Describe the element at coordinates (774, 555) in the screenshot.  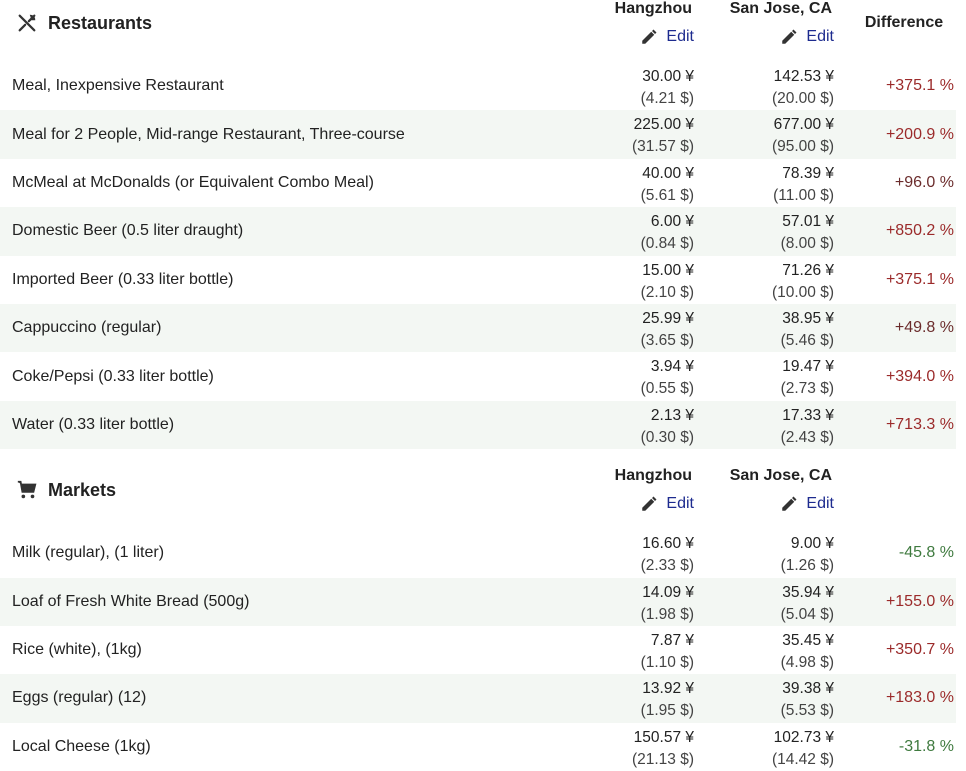
I see `city2-price: 9.00 ¥ (1.26 $)` at that location.